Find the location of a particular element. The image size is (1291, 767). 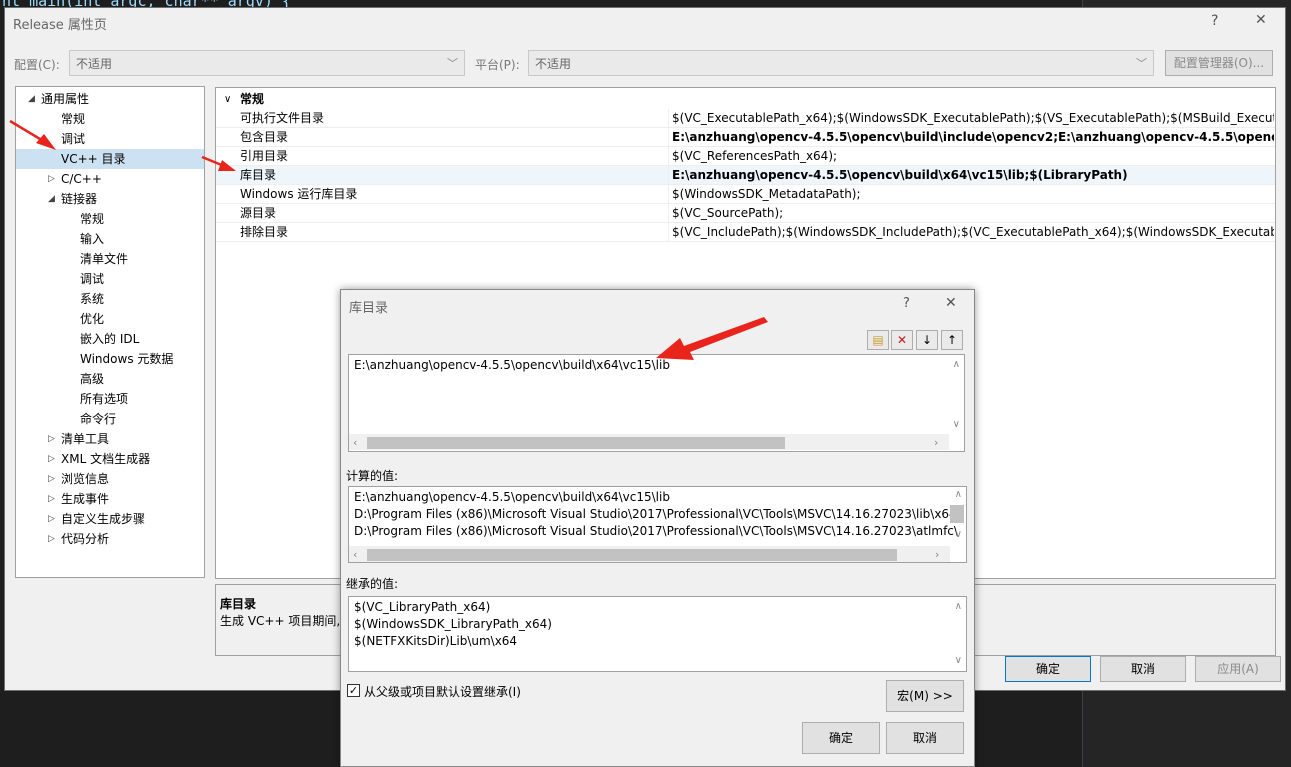

arrow-to-vc-directories is located at coordinates (32, 134).